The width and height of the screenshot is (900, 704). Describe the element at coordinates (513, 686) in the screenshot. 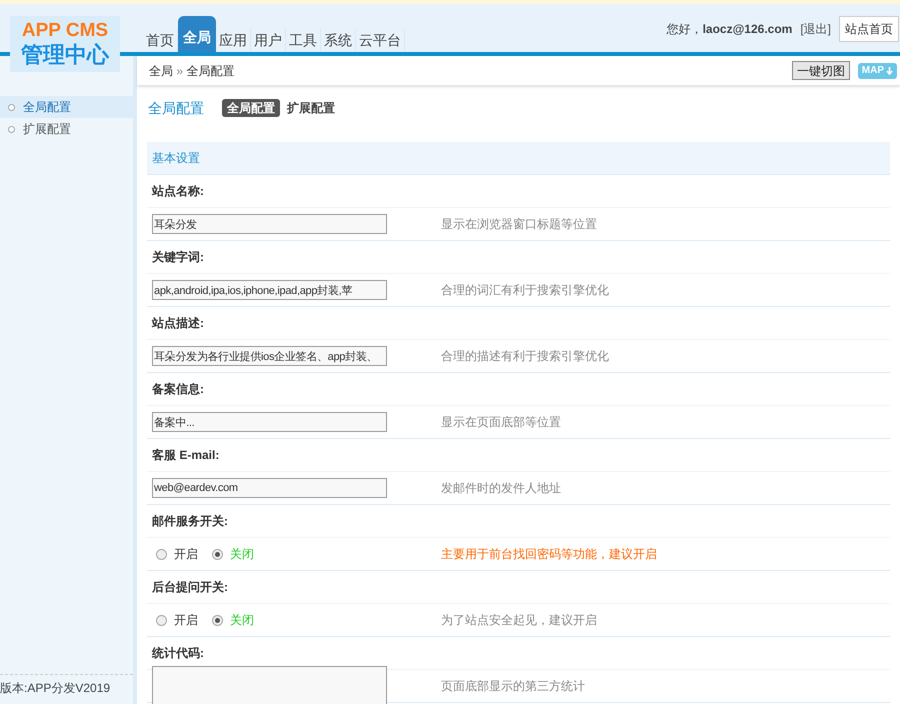

I see `field-hint: 页面底部显示的第三方统计` at that location.